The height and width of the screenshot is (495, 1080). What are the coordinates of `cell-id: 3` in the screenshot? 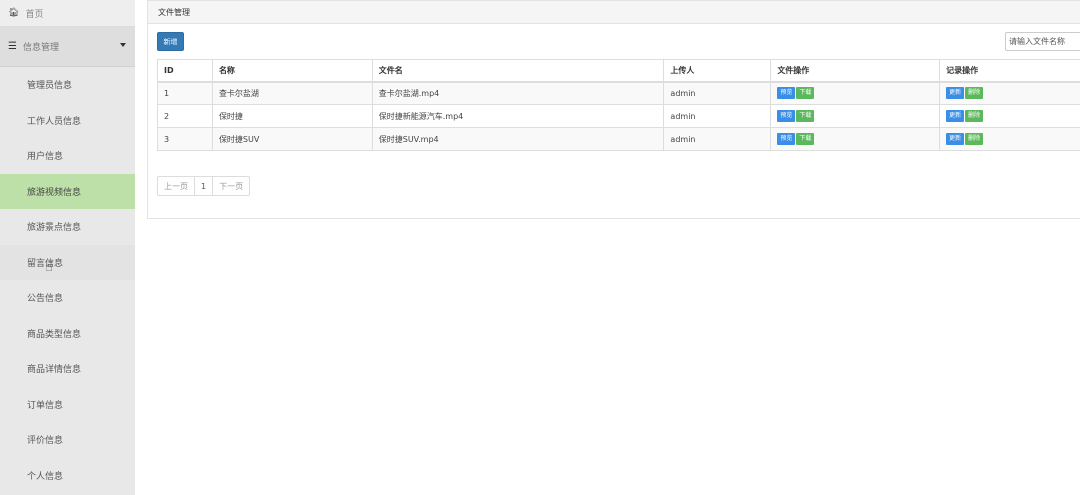 It's located at (185, 139).